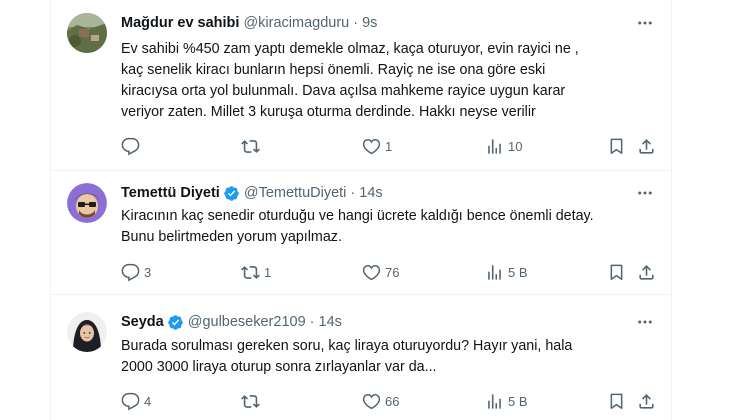 The width and height of the screenshot is (730, 420). I want to click on author-name: Temettü Diyeti, so click(170, 193).